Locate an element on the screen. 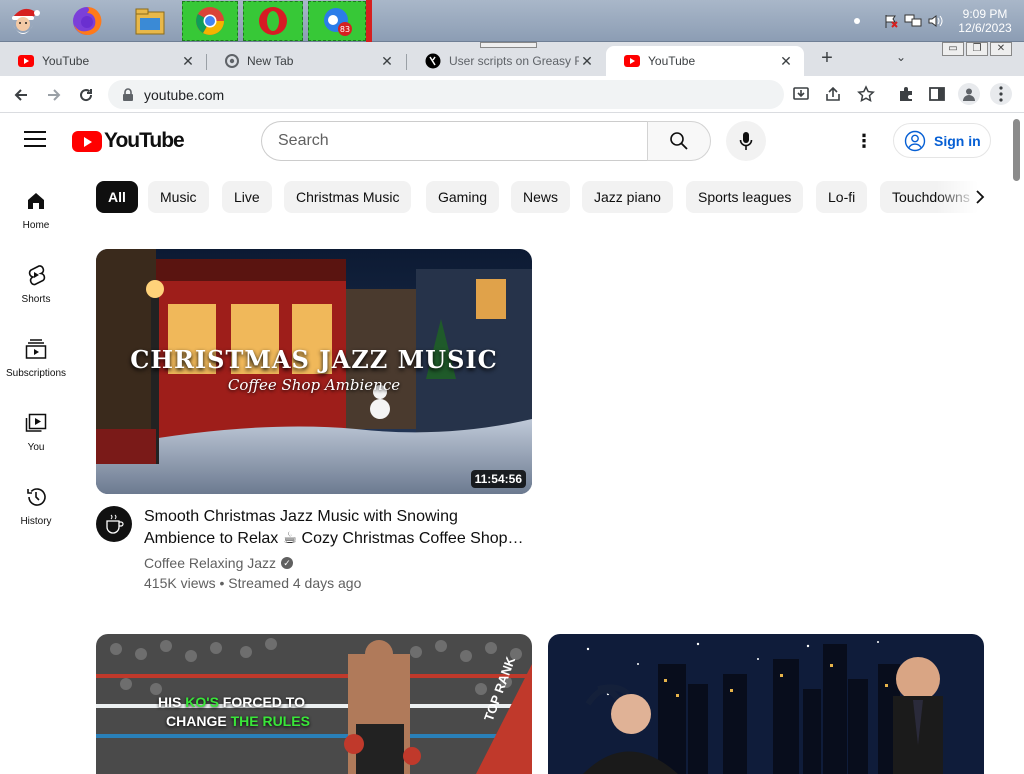 The width and height of the screenshot is (1024, 774). tab-label: User scripts on Greasy Fork is located at coordinates (514, 61).